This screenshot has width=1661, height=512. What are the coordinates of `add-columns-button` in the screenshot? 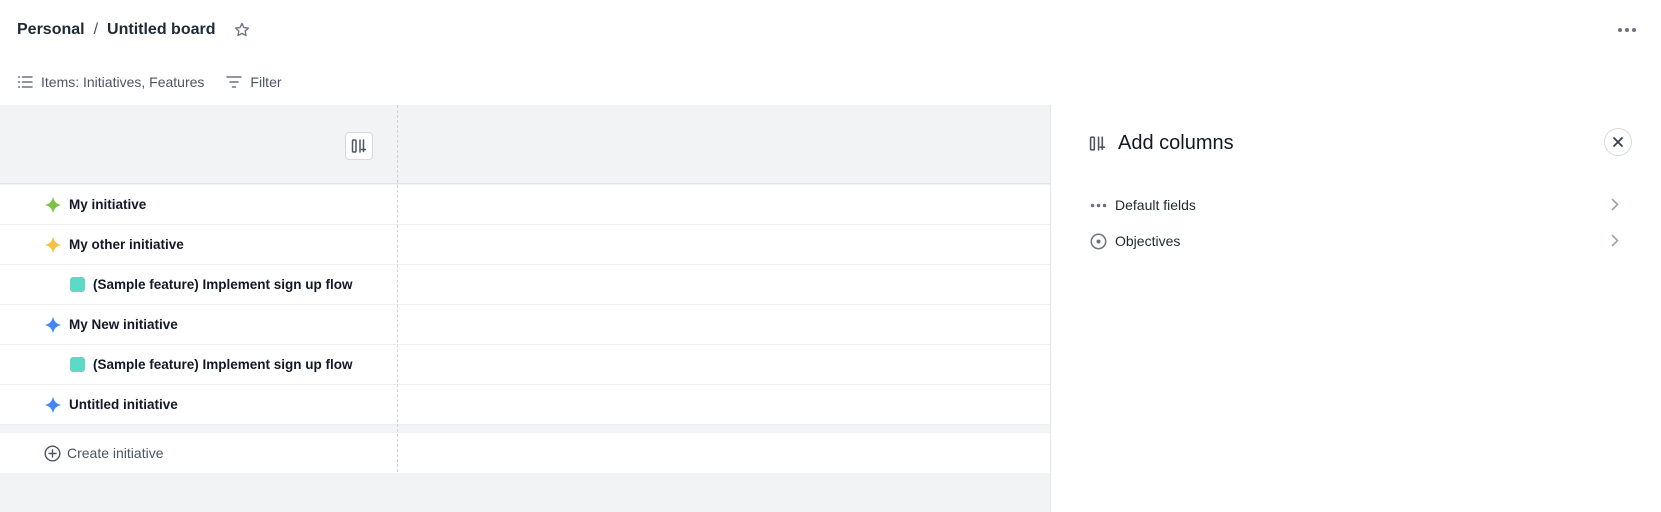 It's located at (359, 146).